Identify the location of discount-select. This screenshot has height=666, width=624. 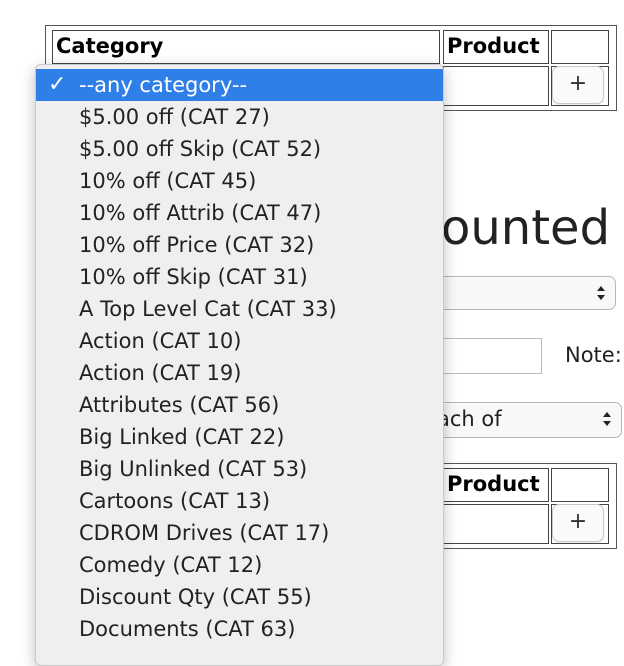
(523, 293).